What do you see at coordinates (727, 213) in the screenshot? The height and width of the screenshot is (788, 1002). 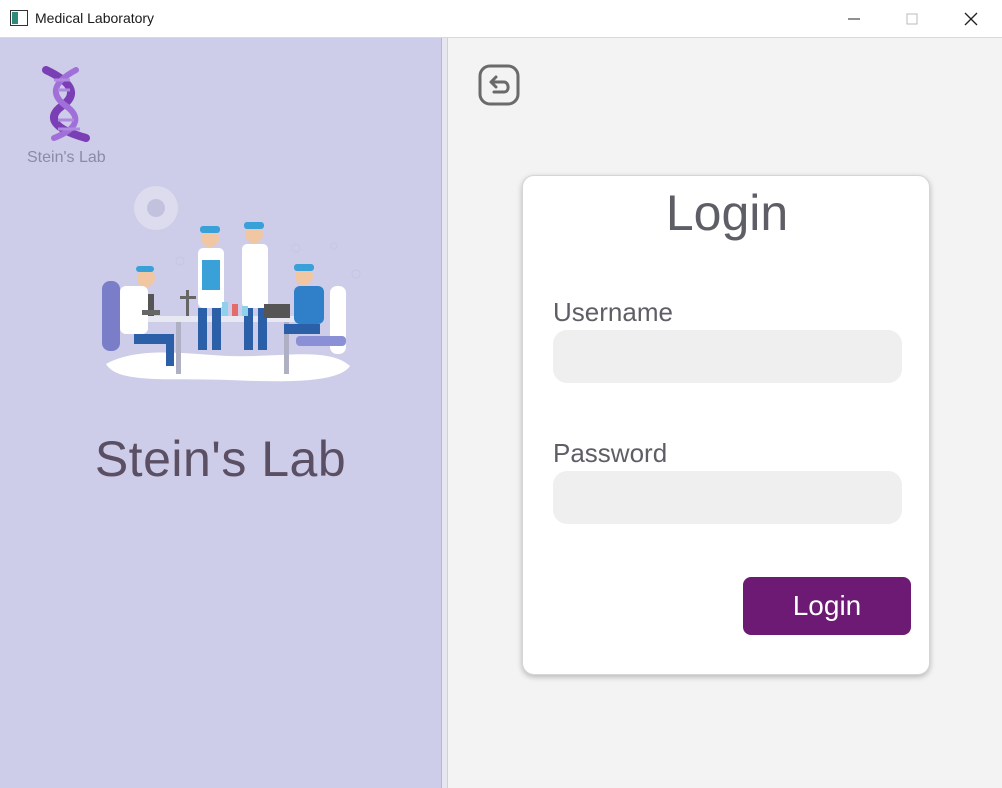 I see `login-title: Login` at bounding box center [727, 213].